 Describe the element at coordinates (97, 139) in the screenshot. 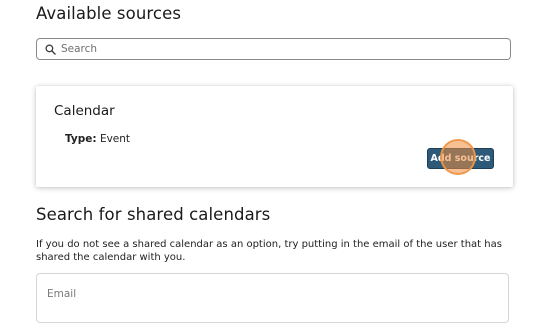

I see `source-type: Type: Event` at that location.